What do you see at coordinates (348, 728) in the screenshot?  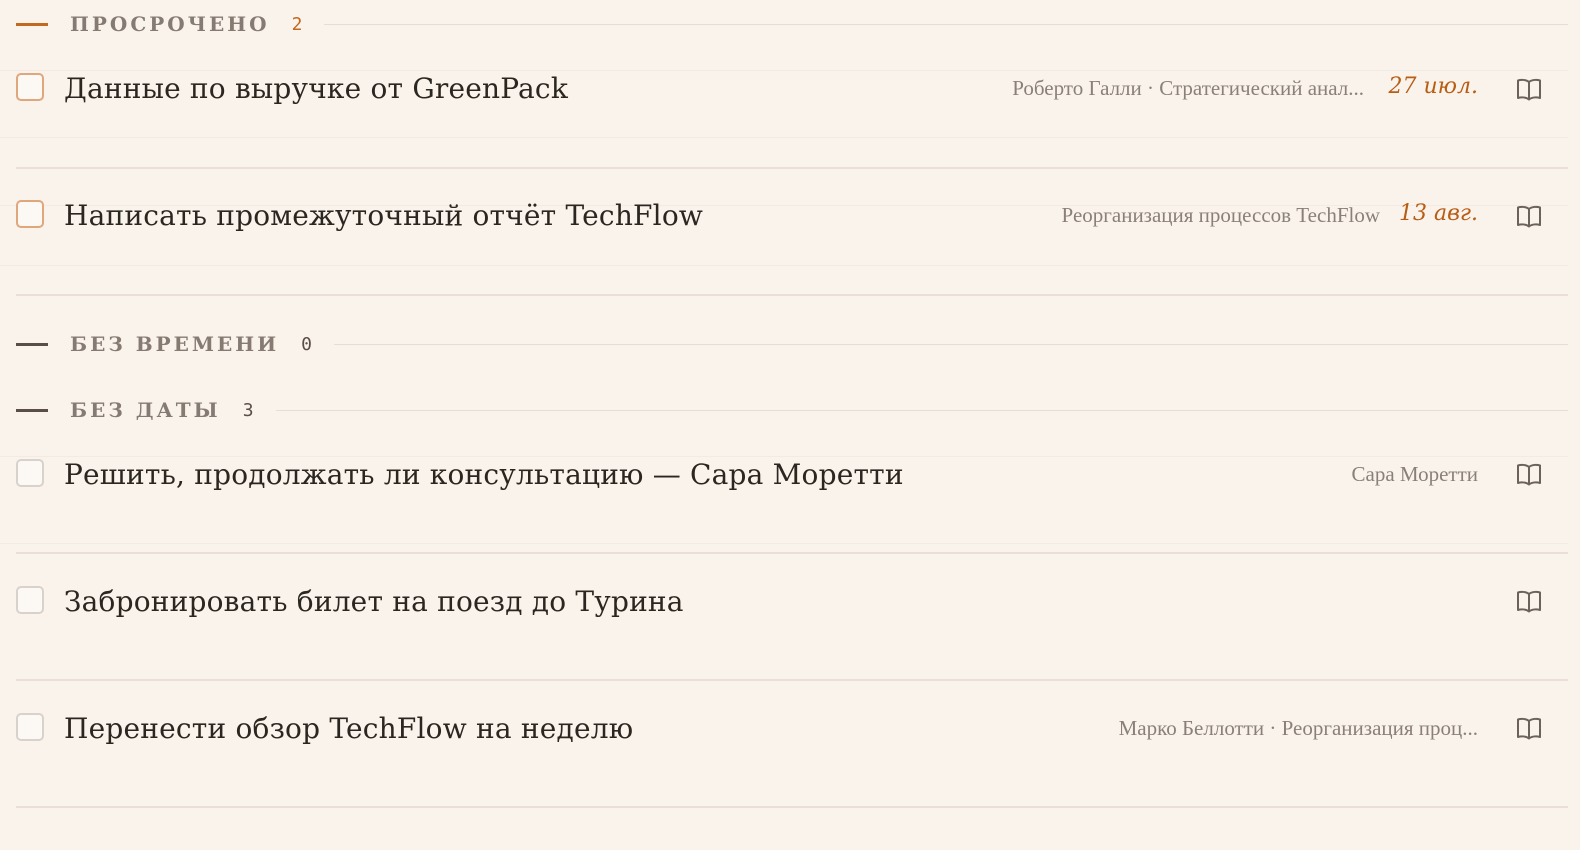 I see `task-title: Перенести обзор TechFlow на неделю` at bounding box center [348, 728].